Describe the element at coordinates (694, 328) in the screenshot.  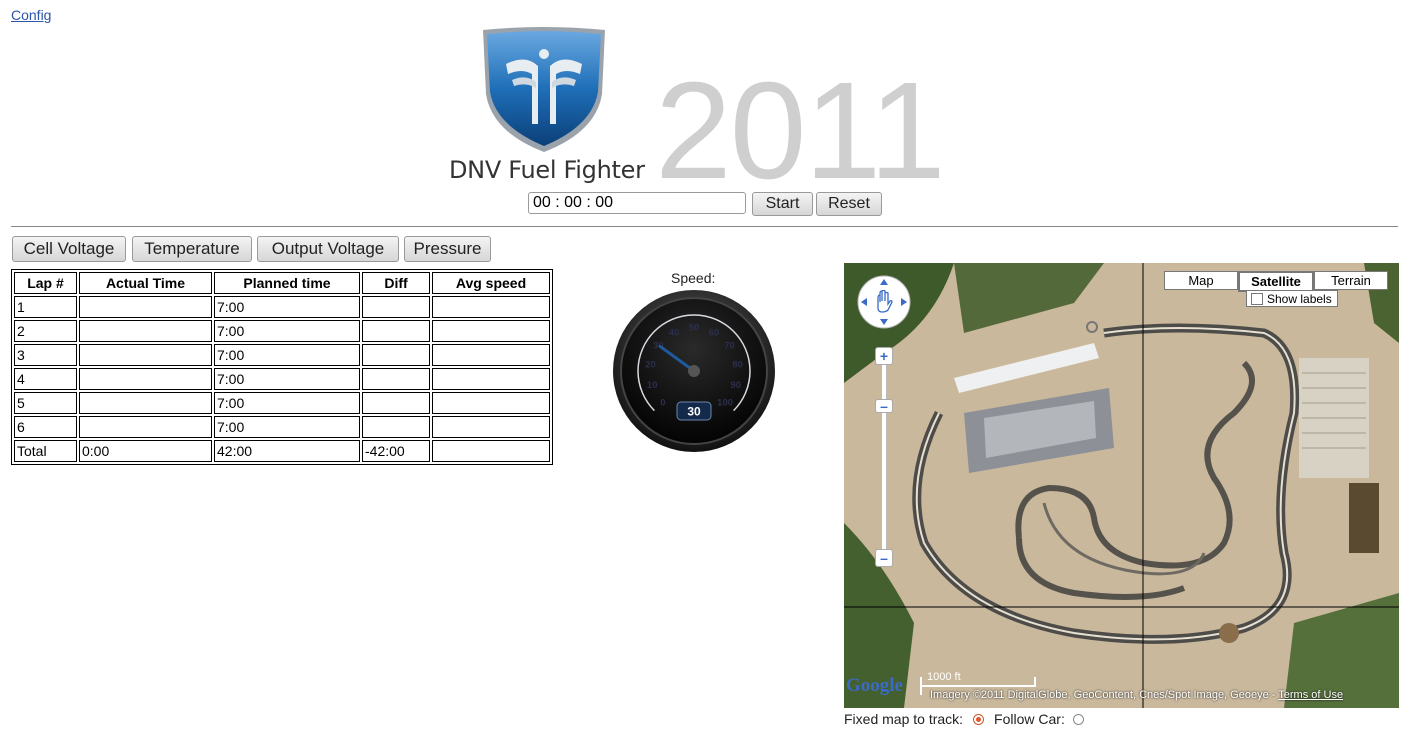
I see `gauge-tick-label: 50` at that location.